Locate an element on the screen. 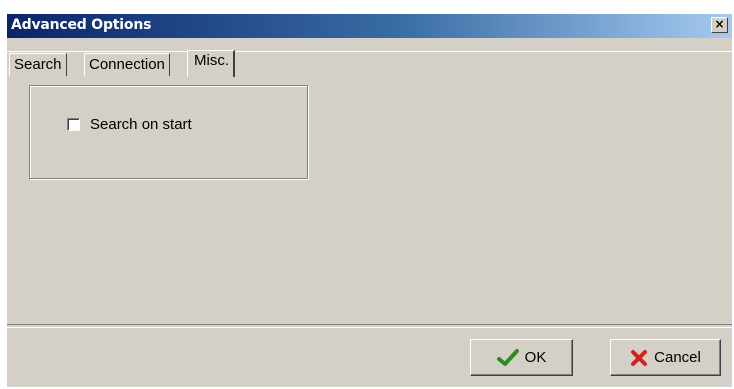  button-separator is located at coordinates (369, 326).